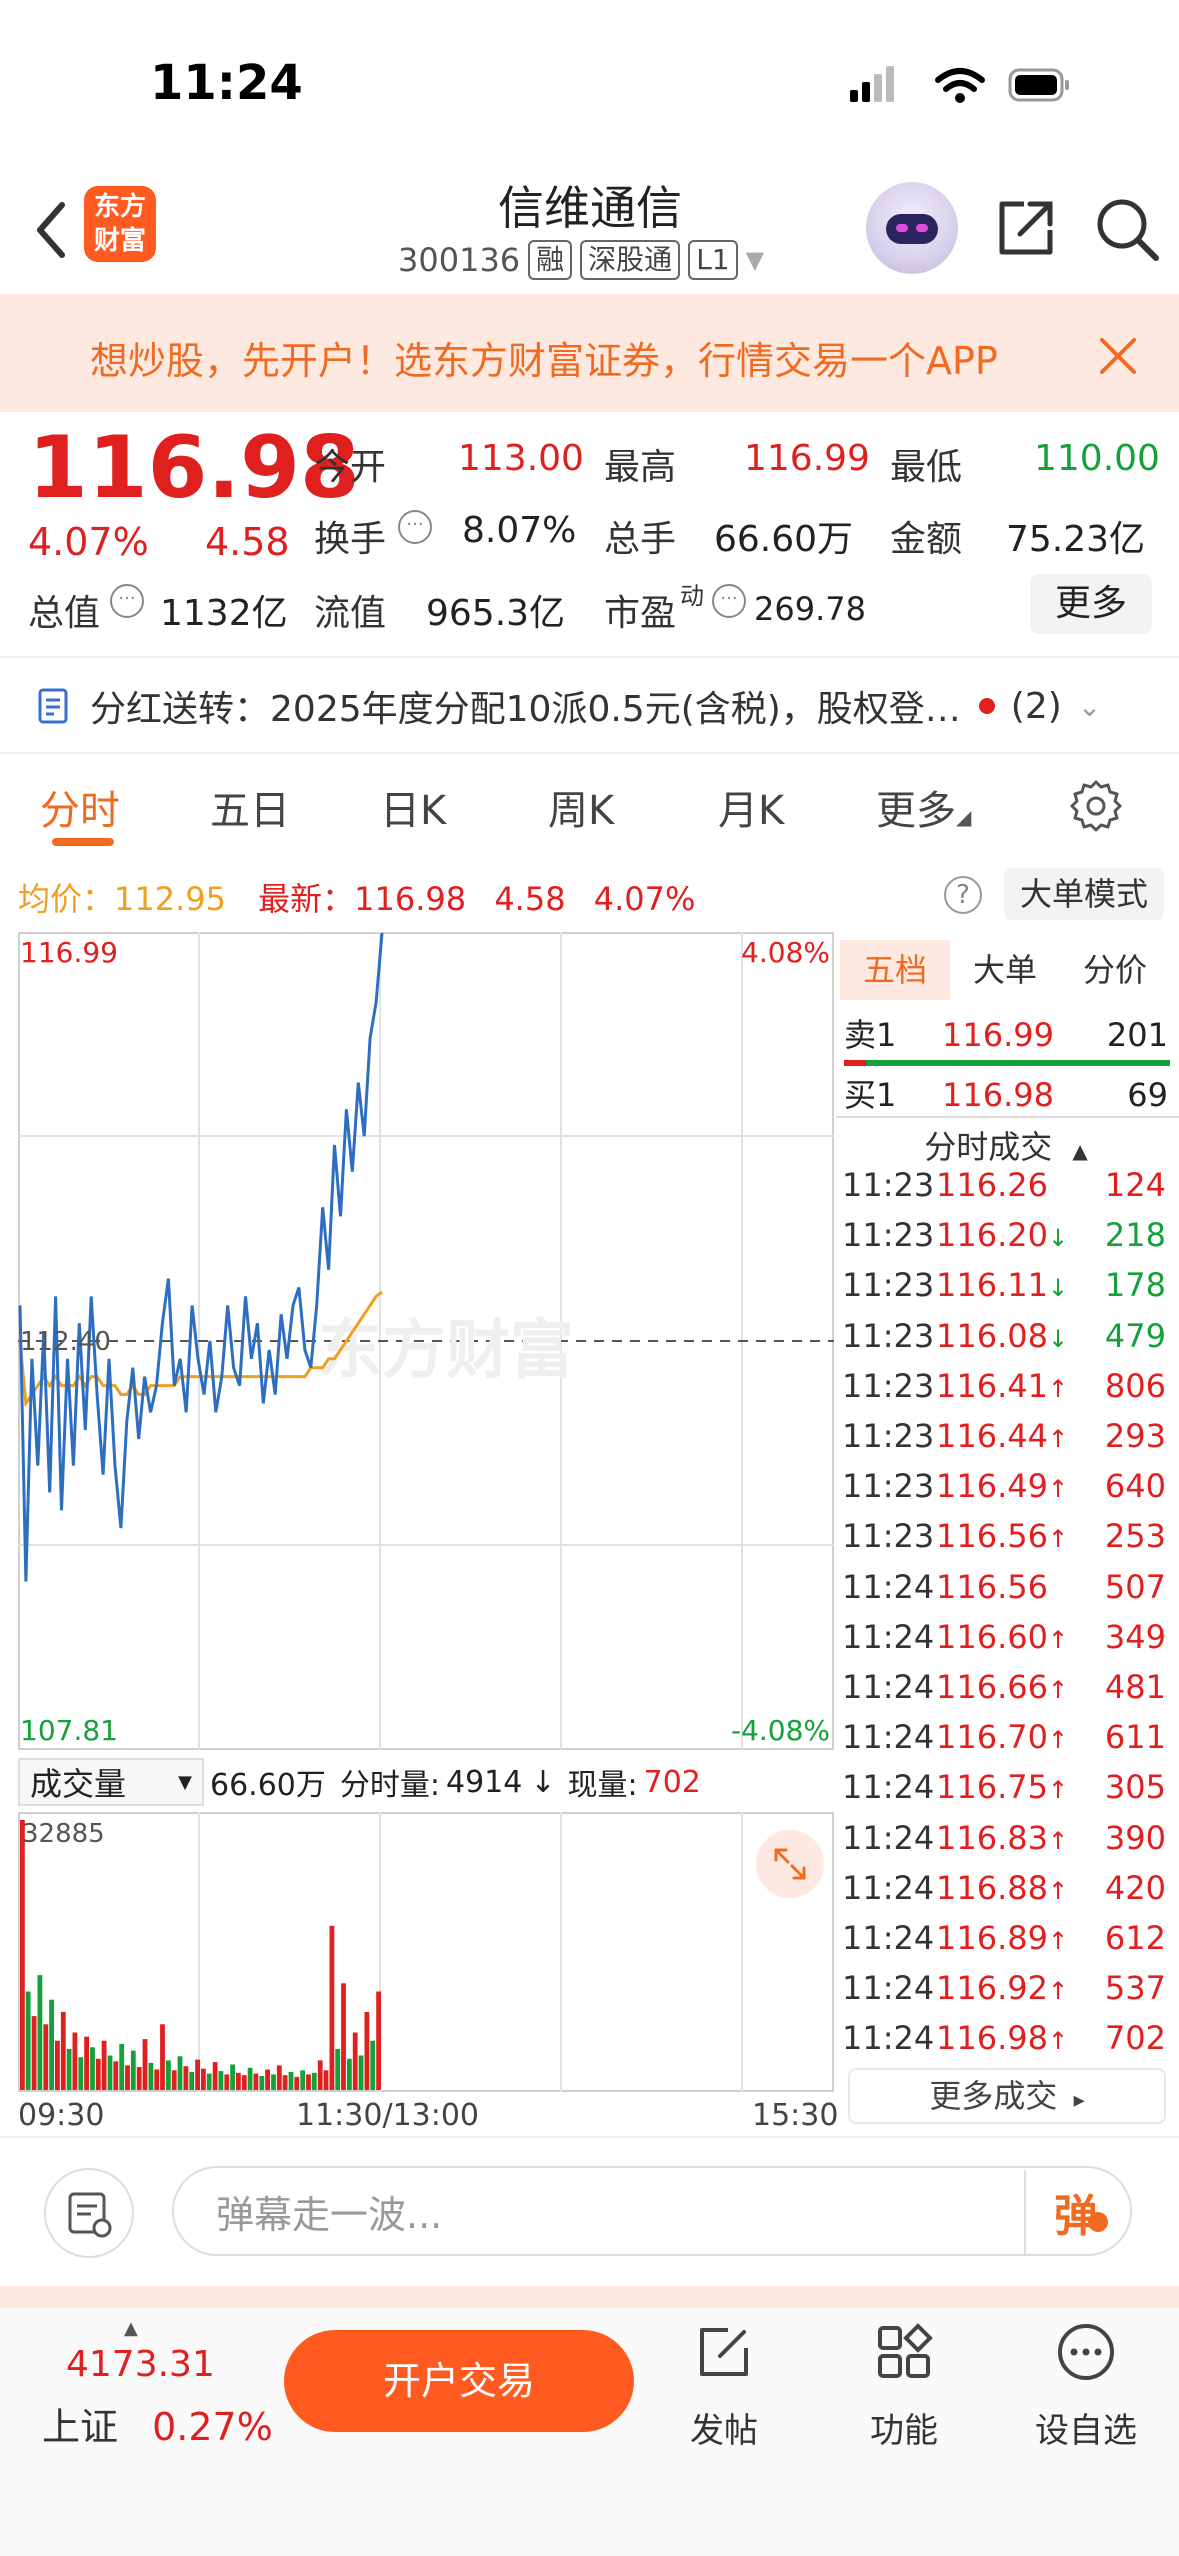  I want to click on tick-row: 11:24 116.70↑ 611, so click(1007, 1737).